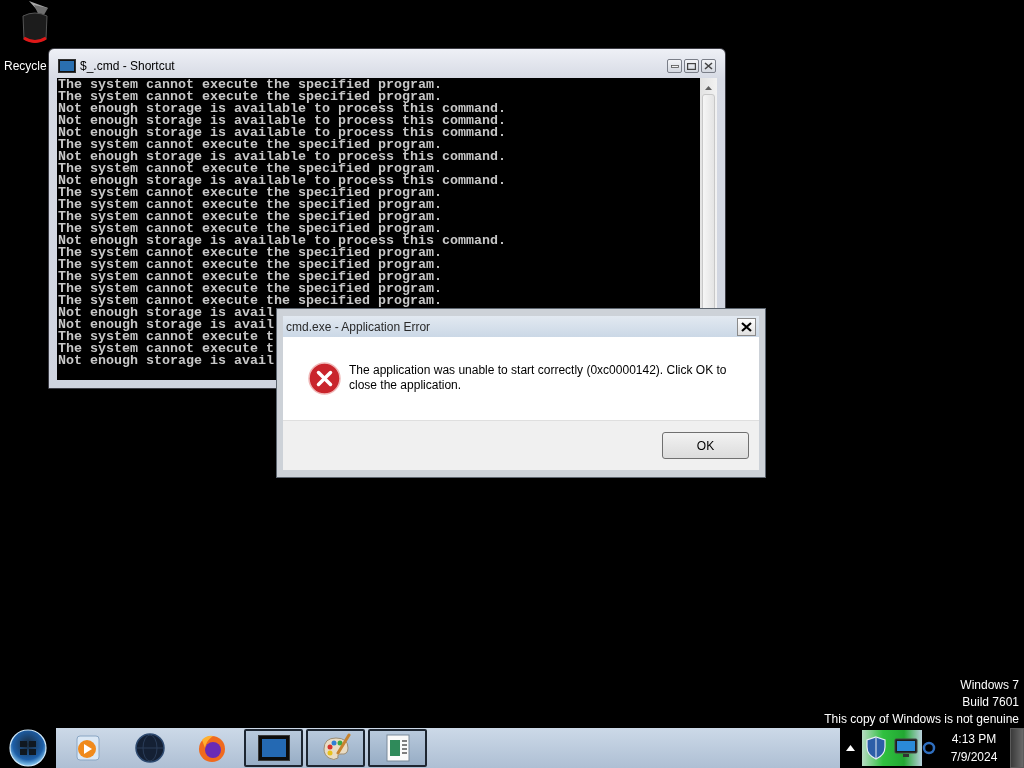 The image size is (1024, 768). What do you see at coordinates (538, 378) in the screenshot?
I see `error-message: The application was unable to start correctly (0xc0000142). Click OK to close the application.` at bounding box center [538, 378].